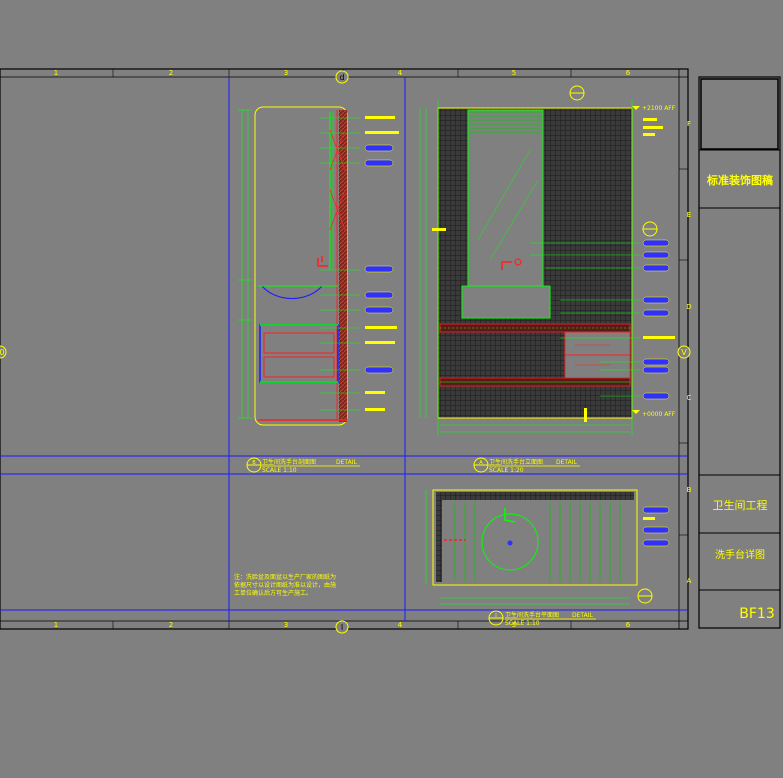  What do you see at coordinates (688, 307) in the screenshot?
I see `grid-row-label: D` at bounding box center [688, 307].